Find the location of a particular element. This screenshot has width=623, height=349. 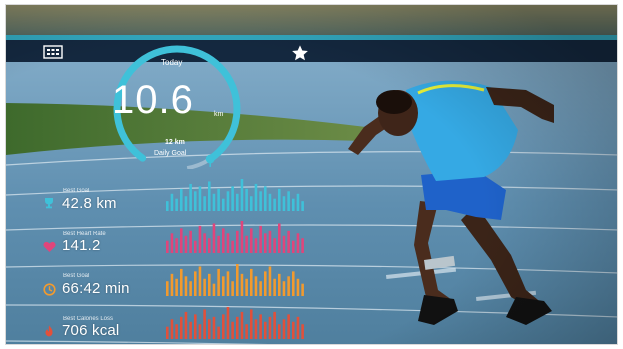

gauge-label: Today is located at coordinates (172, 62).